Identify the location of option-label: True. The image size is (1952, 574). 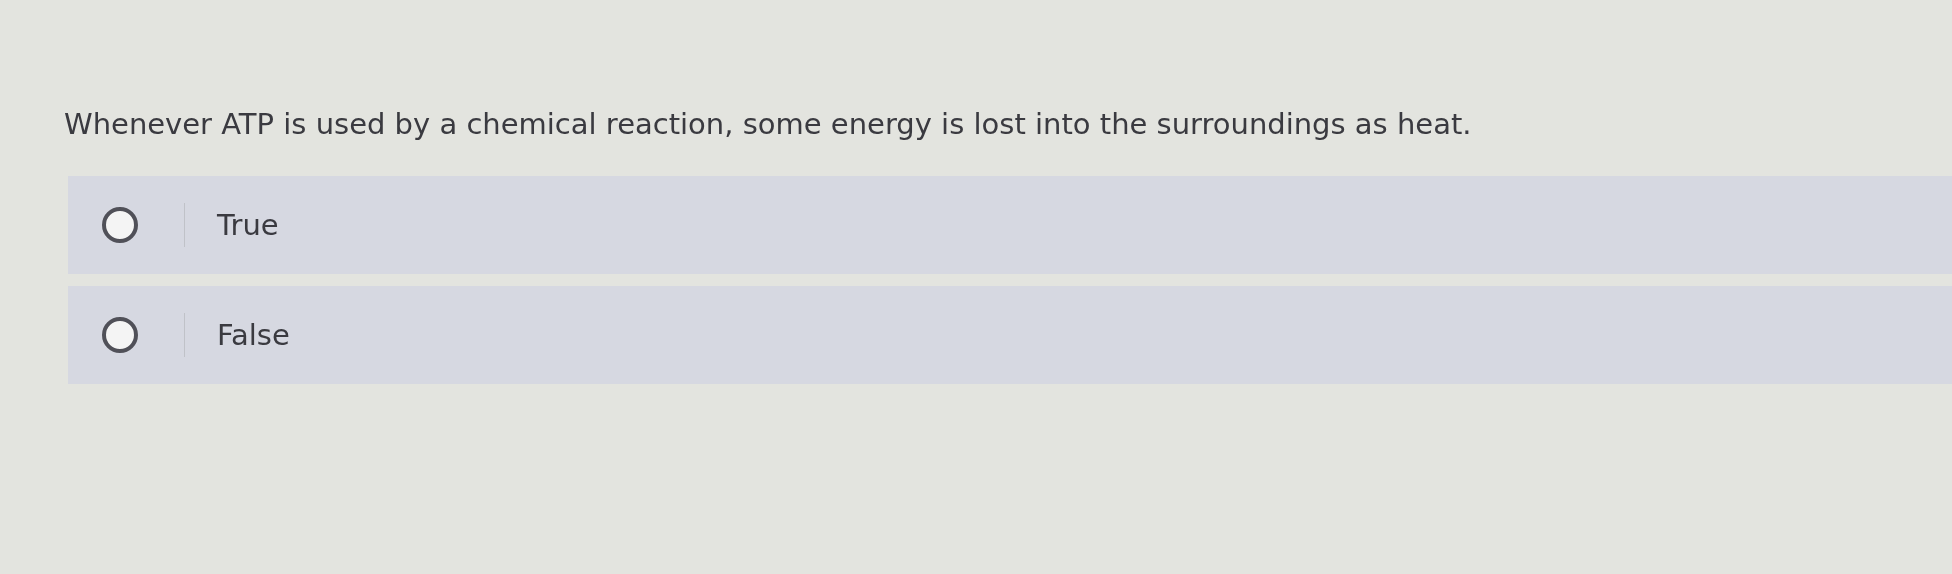
(248, 225).